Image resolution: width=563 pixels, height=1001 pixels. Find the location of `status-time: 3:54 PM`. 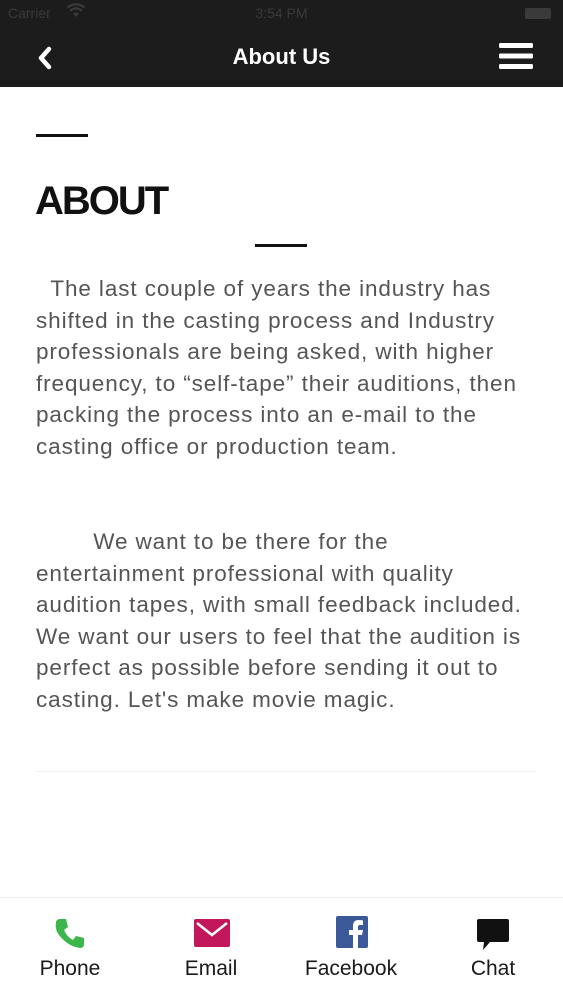

status-time: 3:54 PM is located at coordinates (281, 13).